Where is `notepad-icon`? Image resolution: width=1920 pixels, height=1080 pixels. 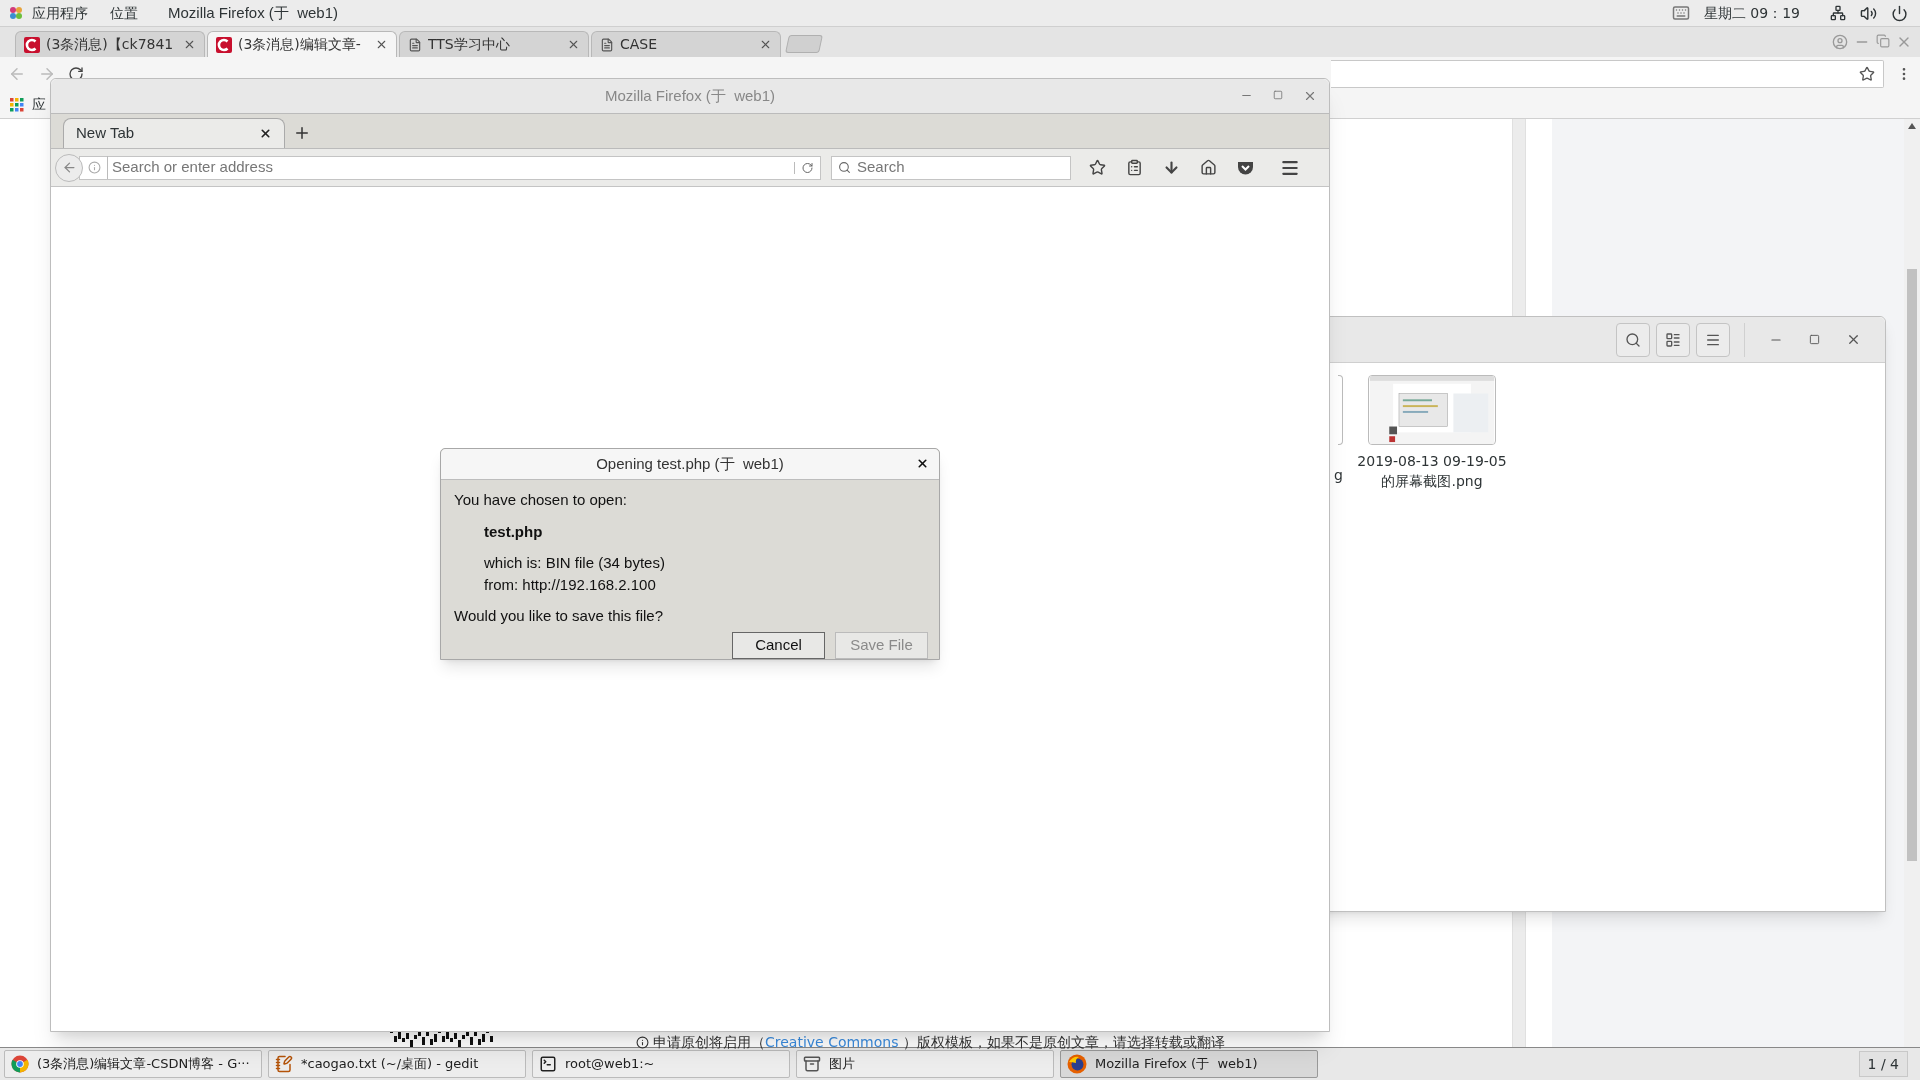
notepad-icon is located at coordinates (284, 1064).